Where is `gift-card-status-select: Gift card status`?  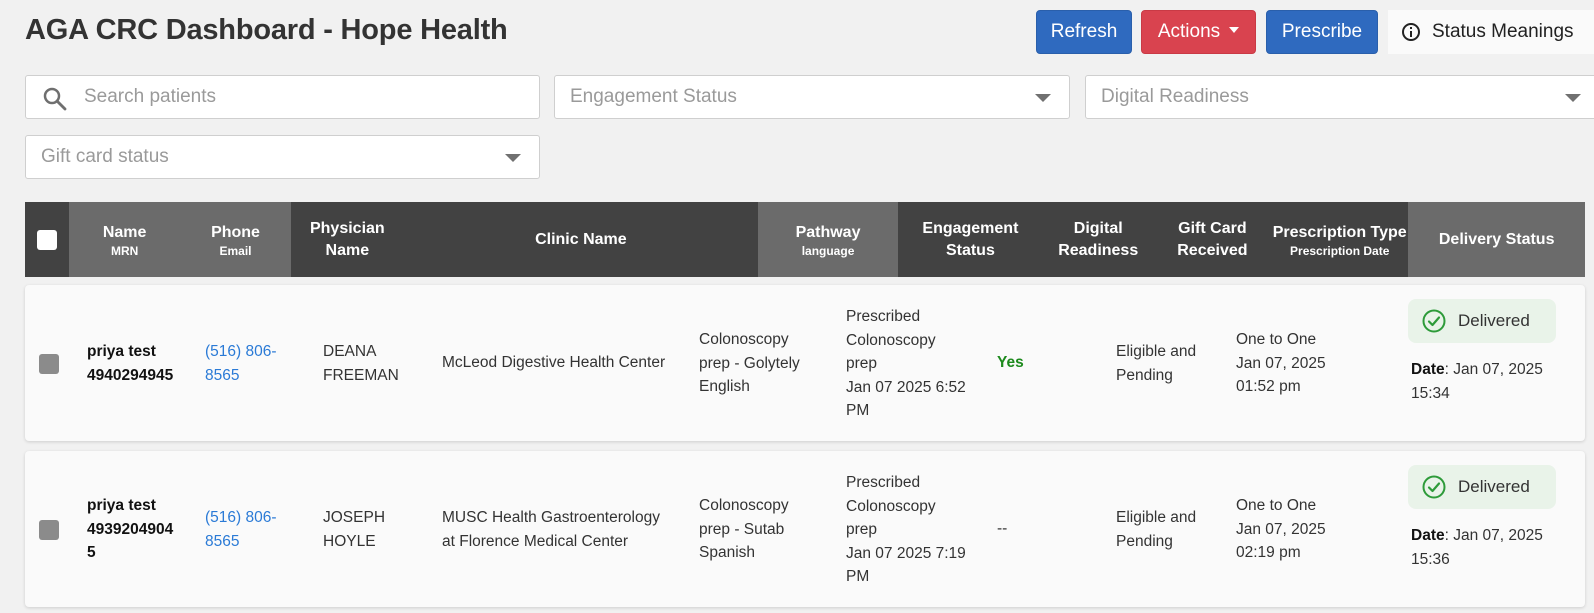 gift-card-status-select: Gift card status is located at coordinates (282, 157).